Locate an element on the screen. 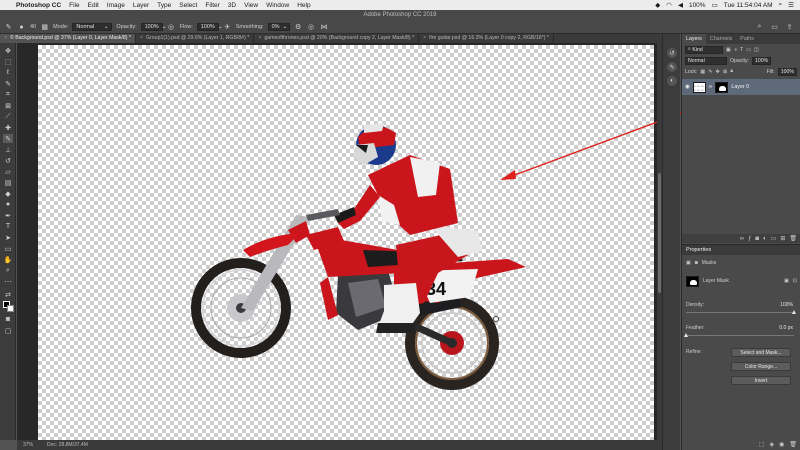  smoothing-field: 0% ⌄ is located at coordinates (278, 27).